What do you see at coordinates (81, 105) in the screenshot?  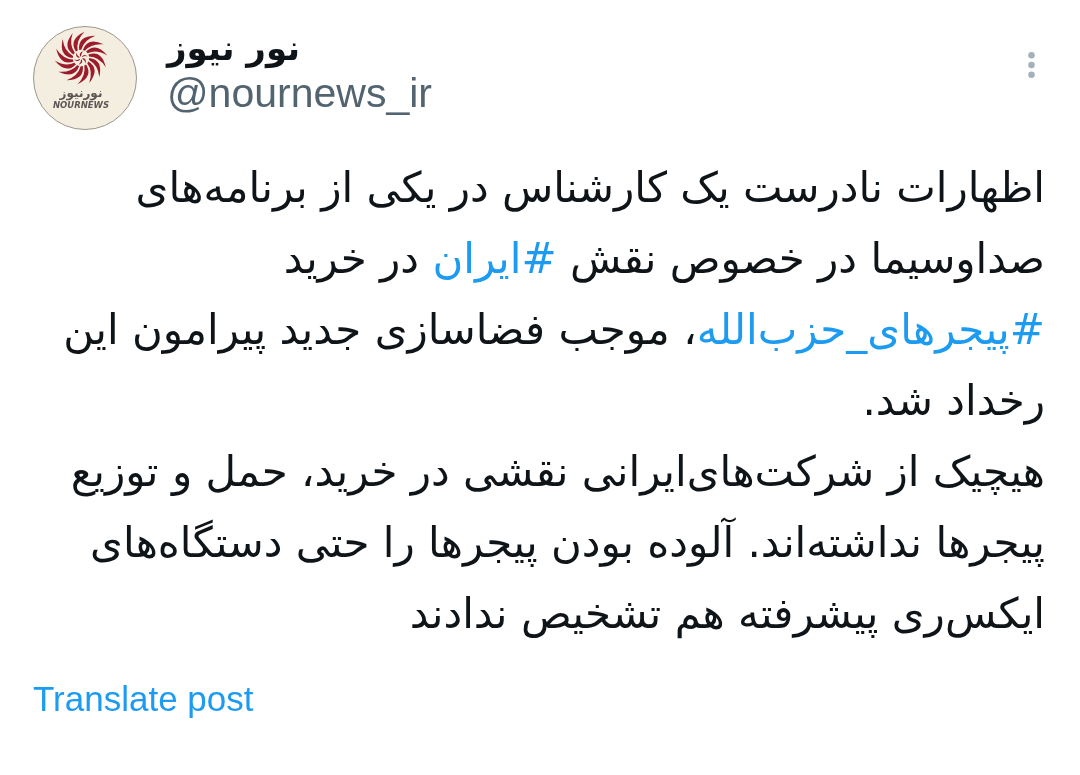 I see `logo-wordmark: NOURNEWS` at bounding box center [81, 105].